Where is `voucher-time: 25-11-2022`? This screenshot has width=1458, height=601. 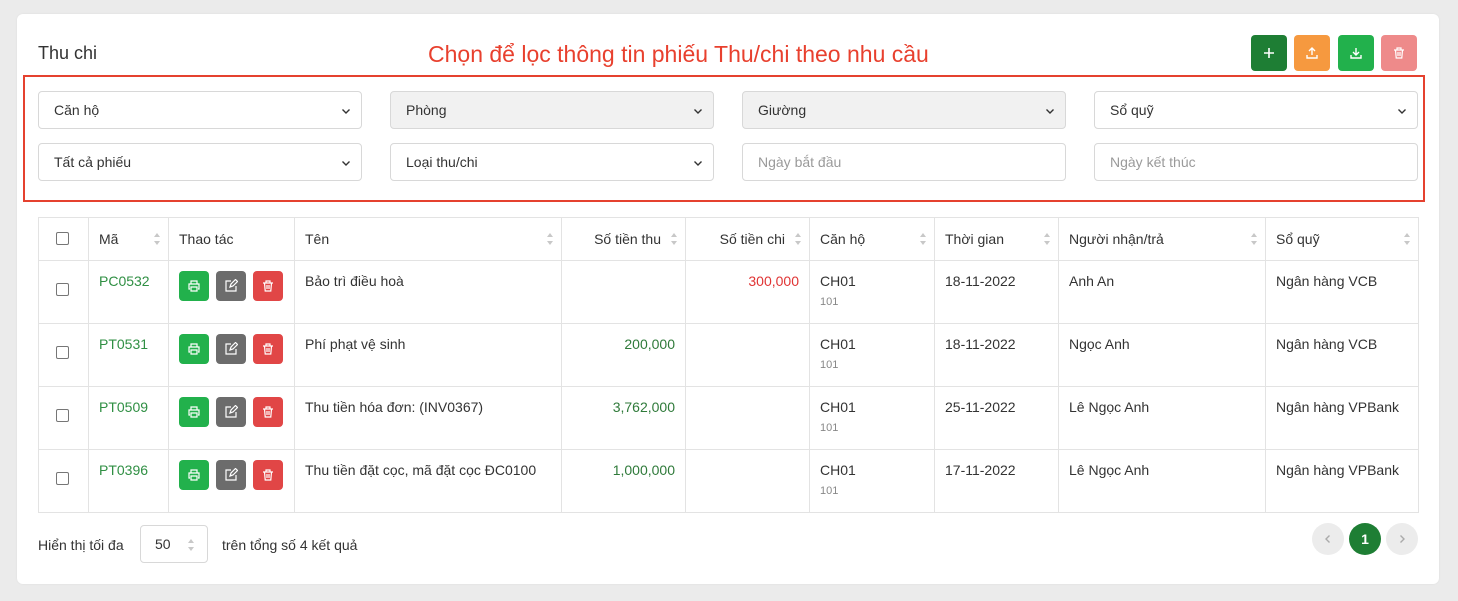
voucher-time: 25-11-2022 is located at coordinates (996, 418).